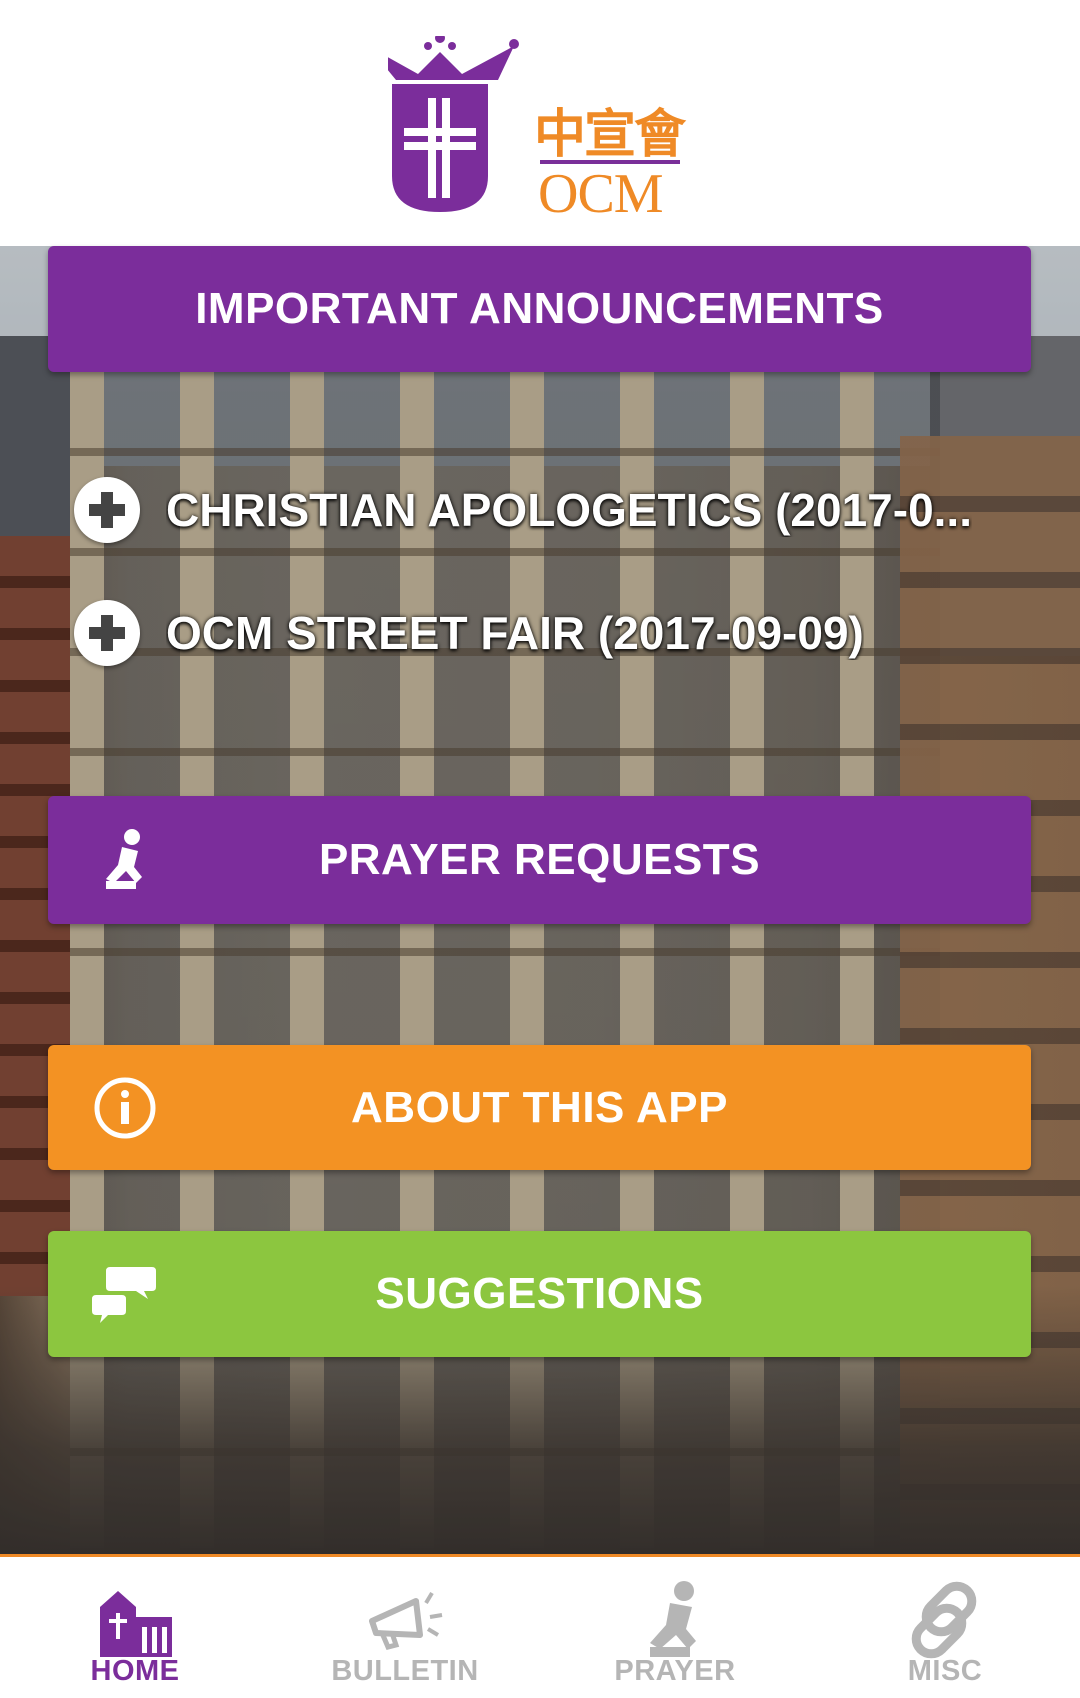 This screenshot has width=1080, height=1698. Describe the element at coordinates (945, 1620) in the screenshot. I see `link-icon` at that location.